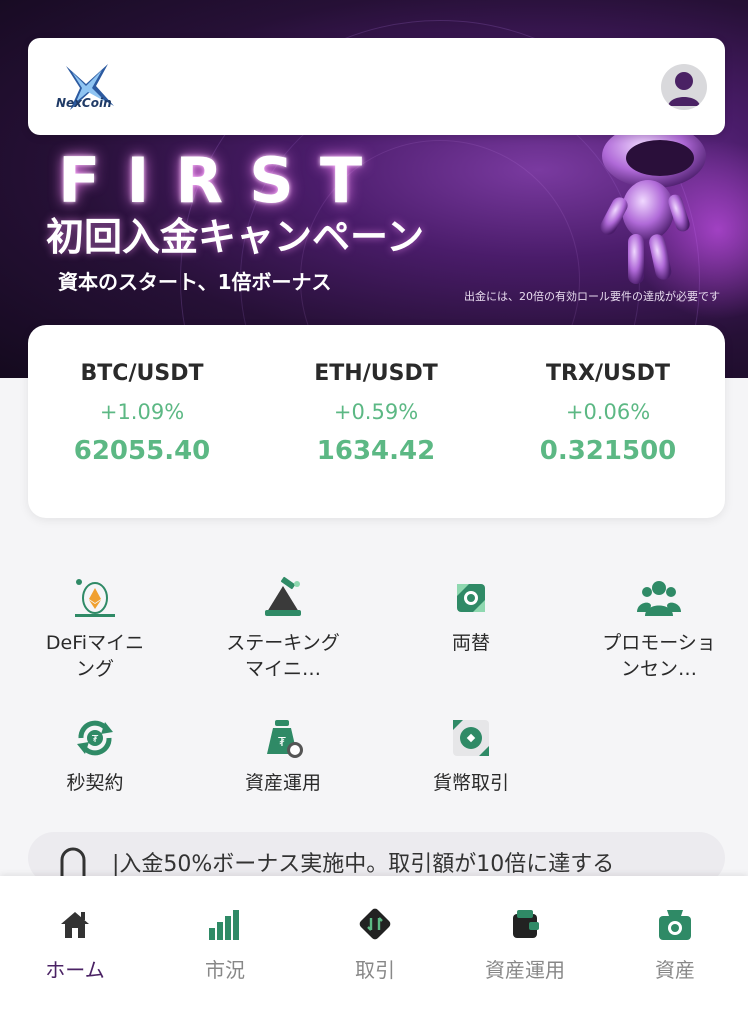 This screenshot has height=1024, width=748. I want to click on ticker-pair: ETH/USDT, so click(376, 373).